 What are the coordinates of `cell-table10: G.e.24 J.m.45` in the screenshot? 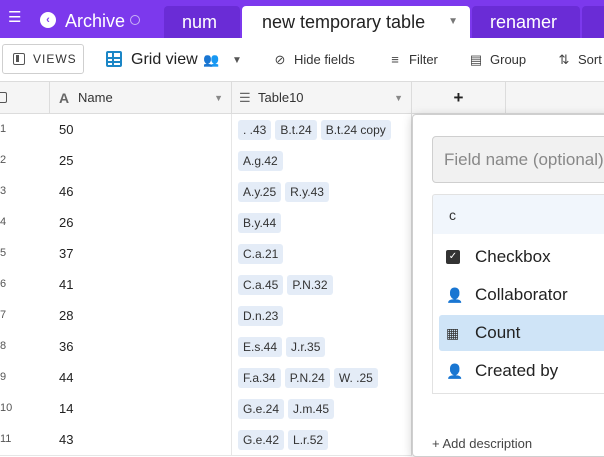 It's located at (322, 408).